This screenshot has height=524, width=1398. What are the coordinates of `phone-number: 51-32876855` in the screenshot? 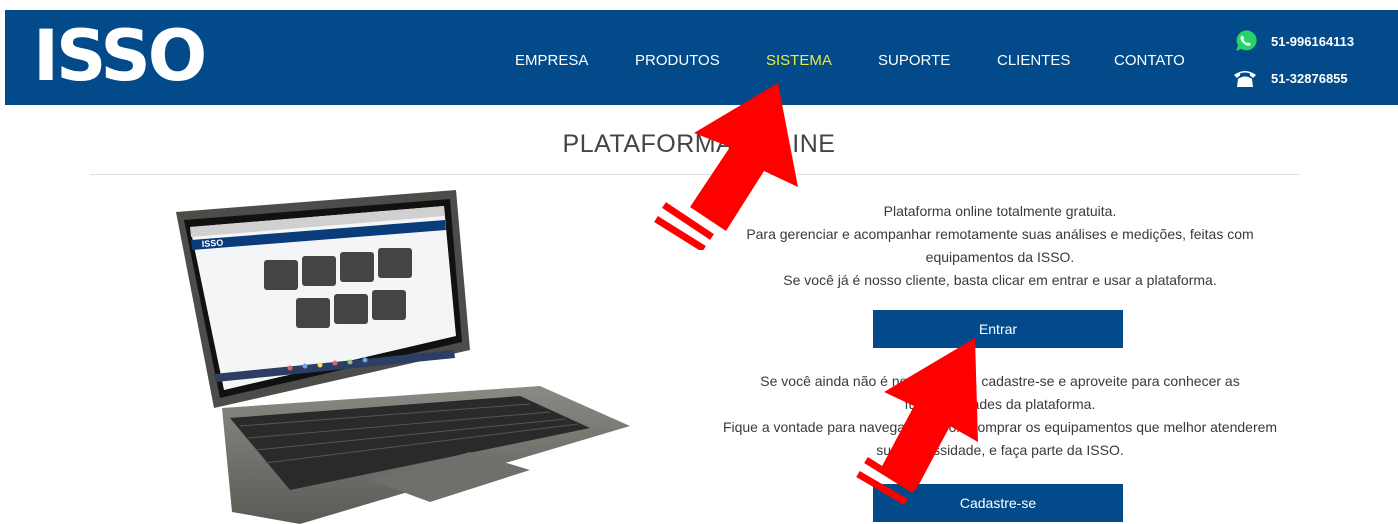 It's located at (1309, 78).